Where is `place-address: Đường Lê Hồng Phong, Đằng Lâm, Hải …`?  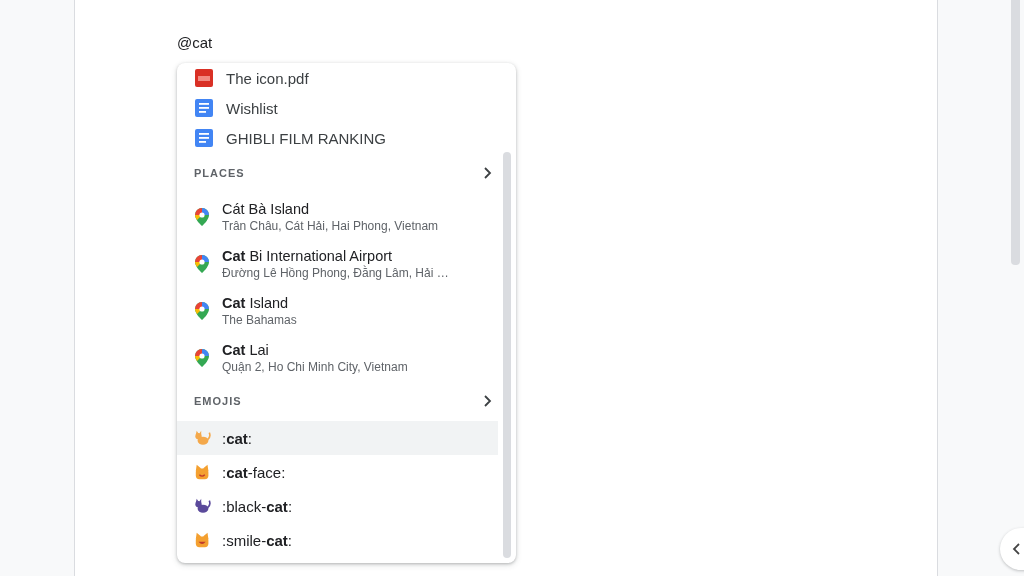
place-address: Đường Lê Hồng Phong, Đằng Lâm, Hải … is located at coordinates (335, 272).